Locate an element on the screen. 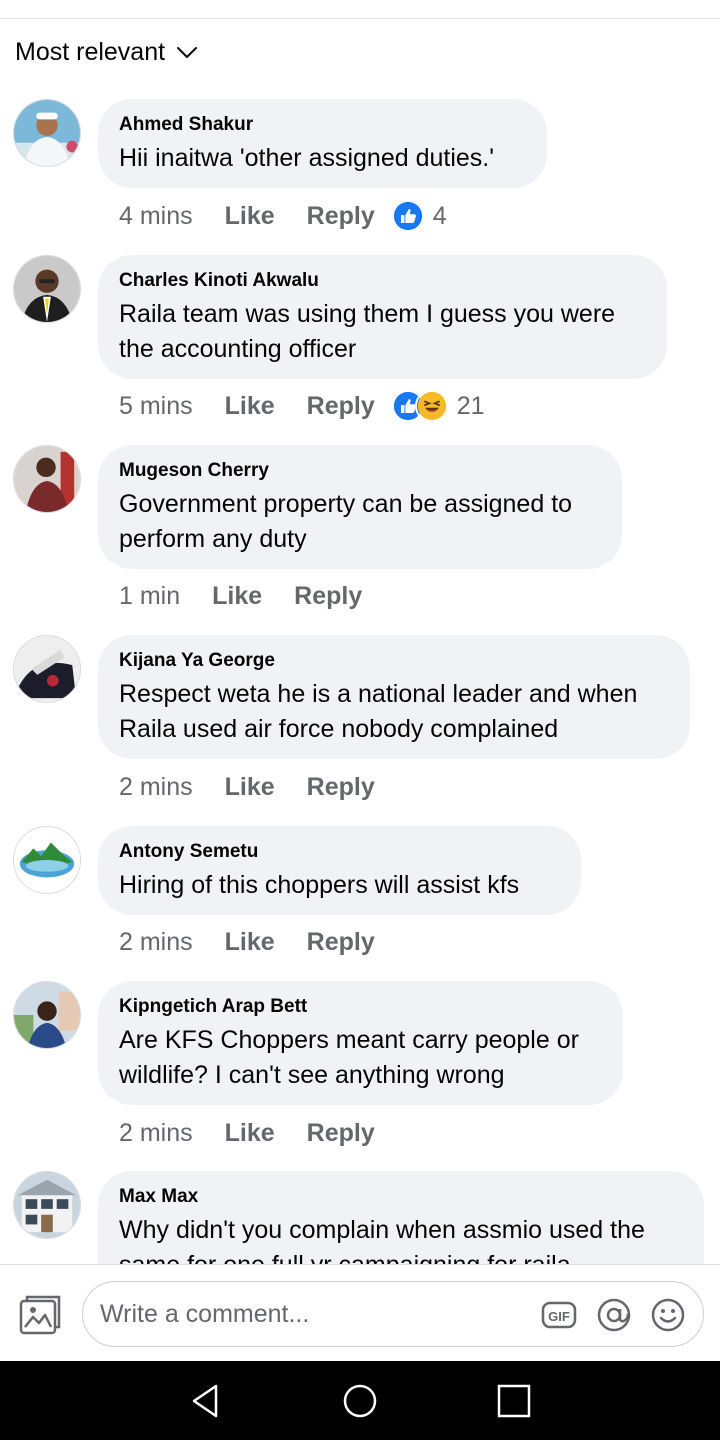  comment-author: Max Max is located at coordinates (400, 1197).